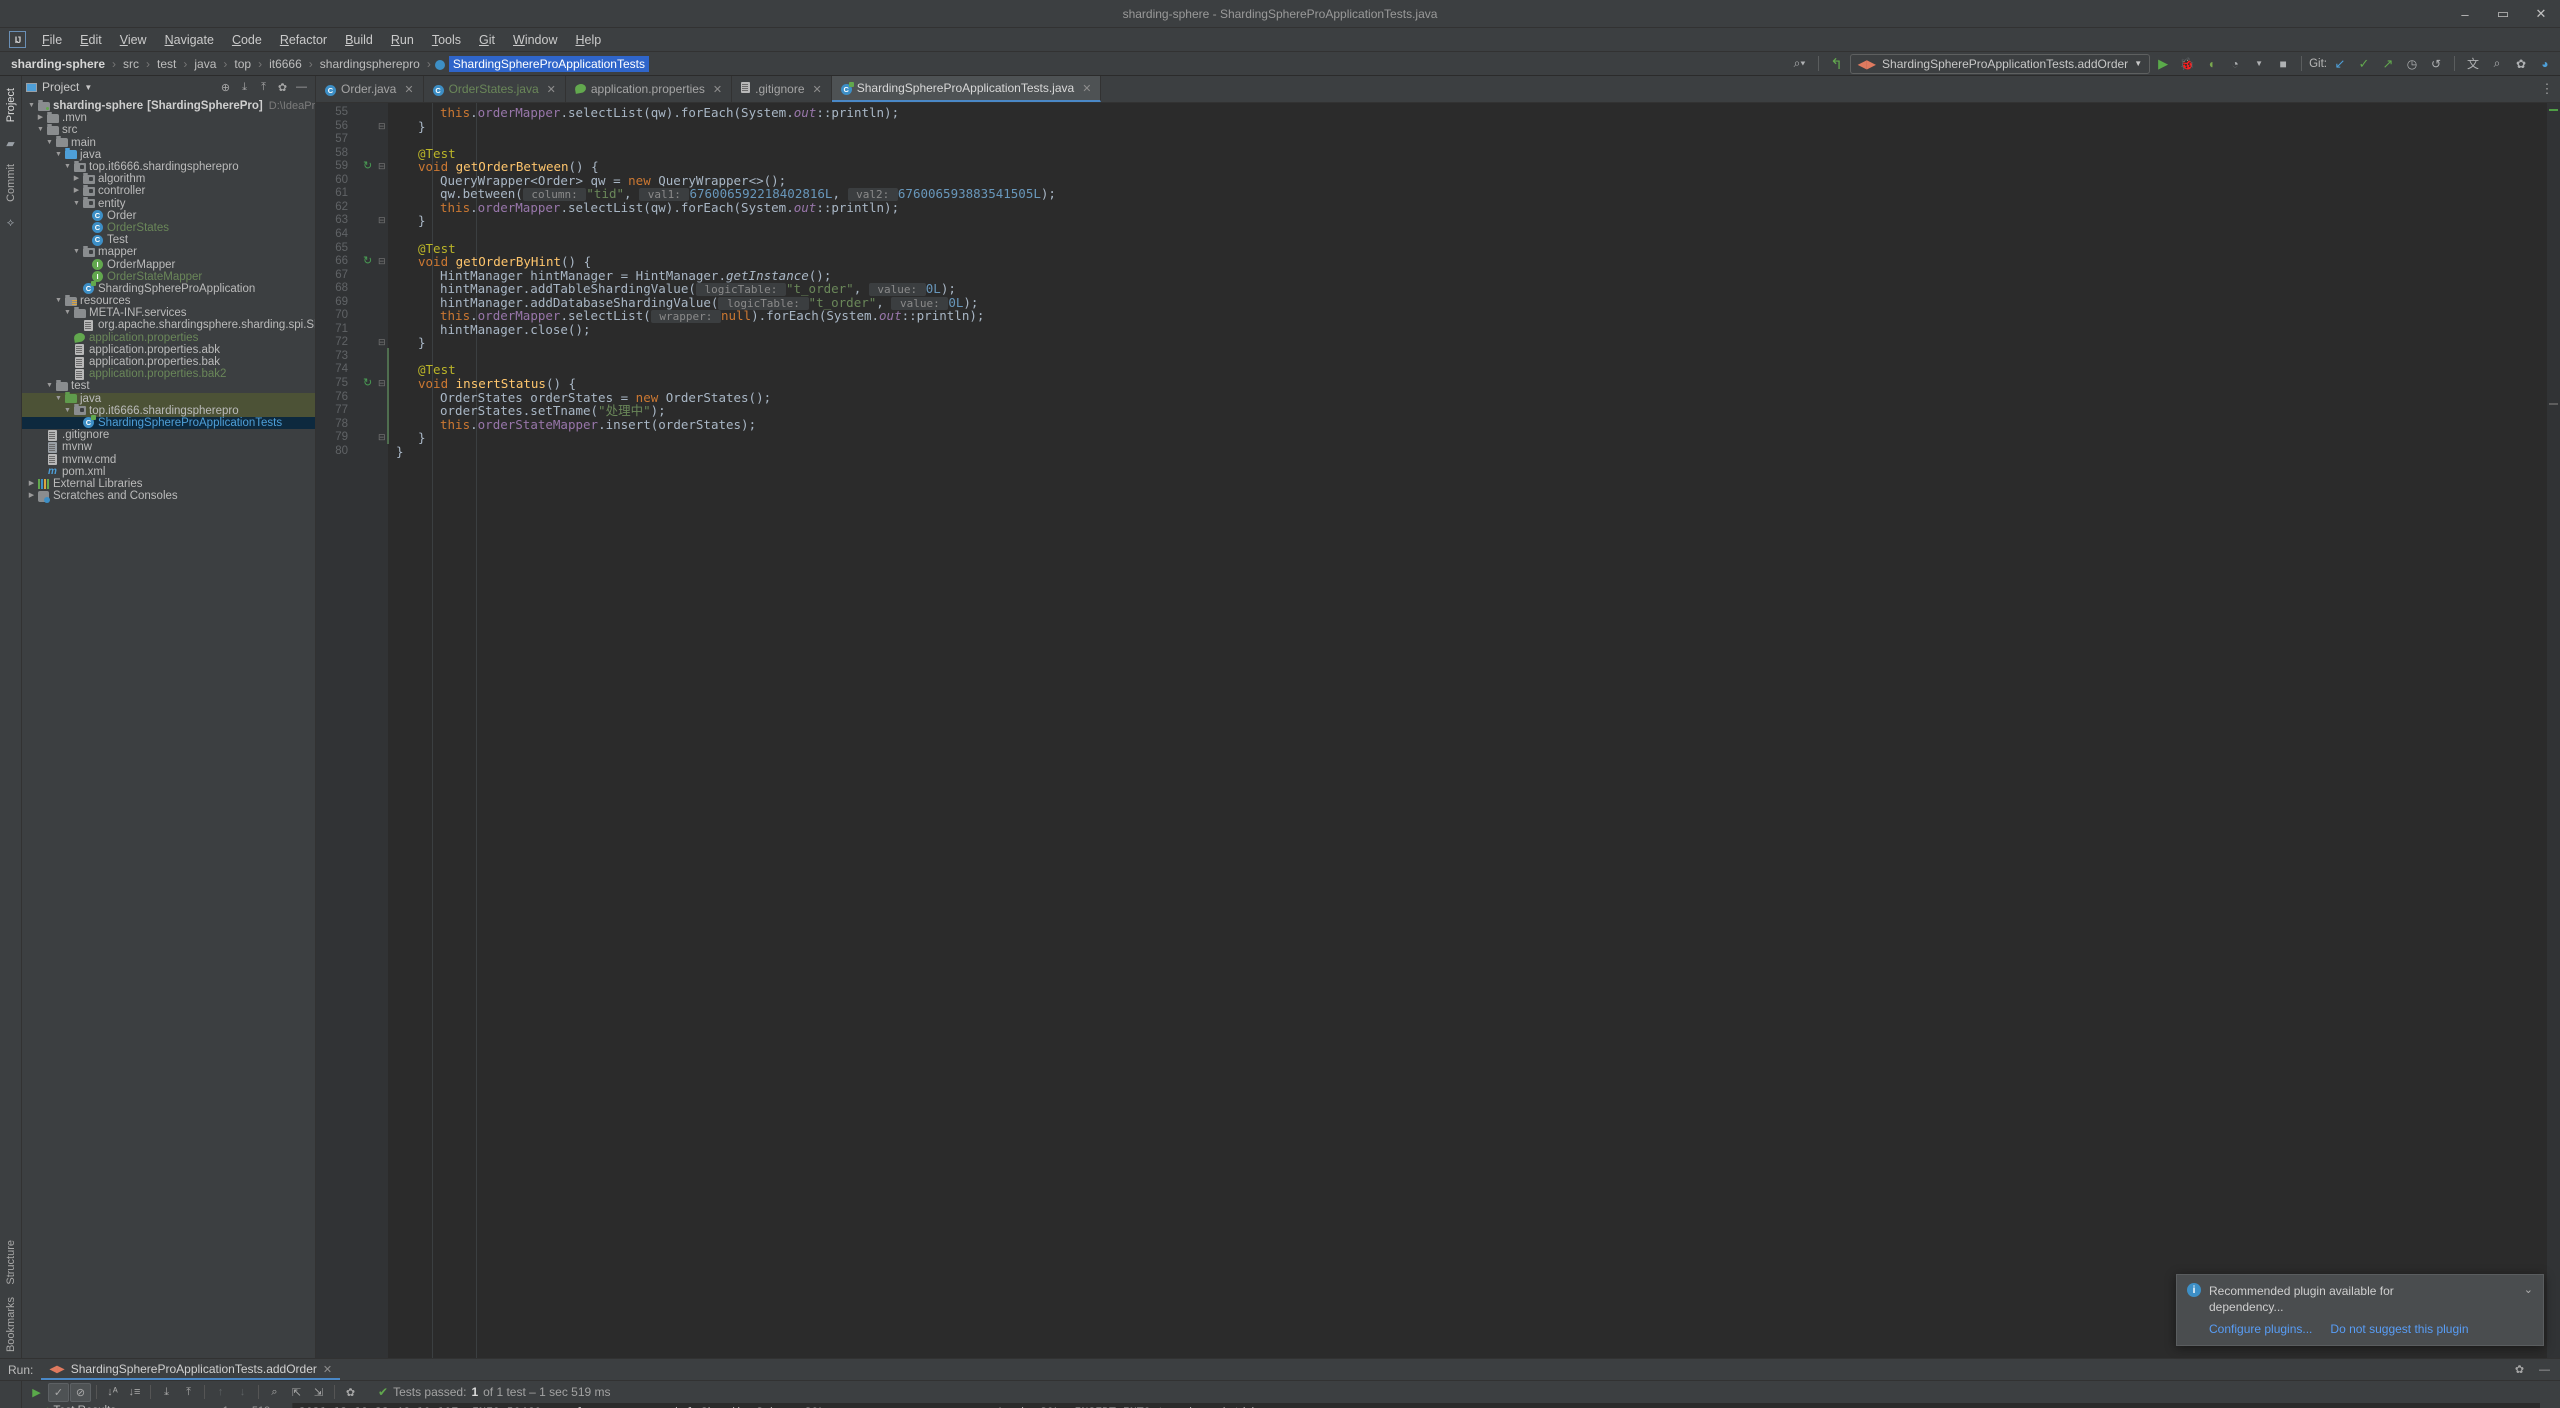 Image resolution: width=2560 pixels, height=1408 pixels. Describe the element at coordinates (11, 223) in the screenshot. I see `commit-icon: ⟡` at that location.